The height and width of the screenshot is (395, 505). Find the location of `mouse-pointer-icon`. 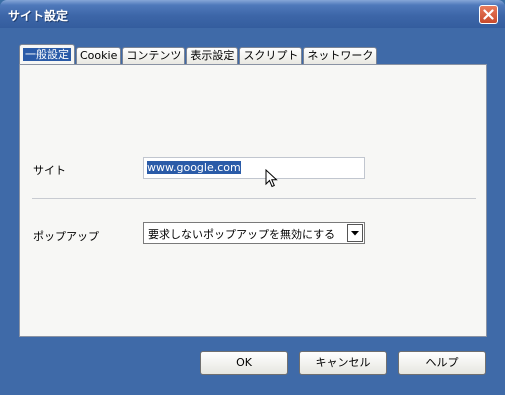

mouse-pointer-icon is located at coordinates (271, 178).